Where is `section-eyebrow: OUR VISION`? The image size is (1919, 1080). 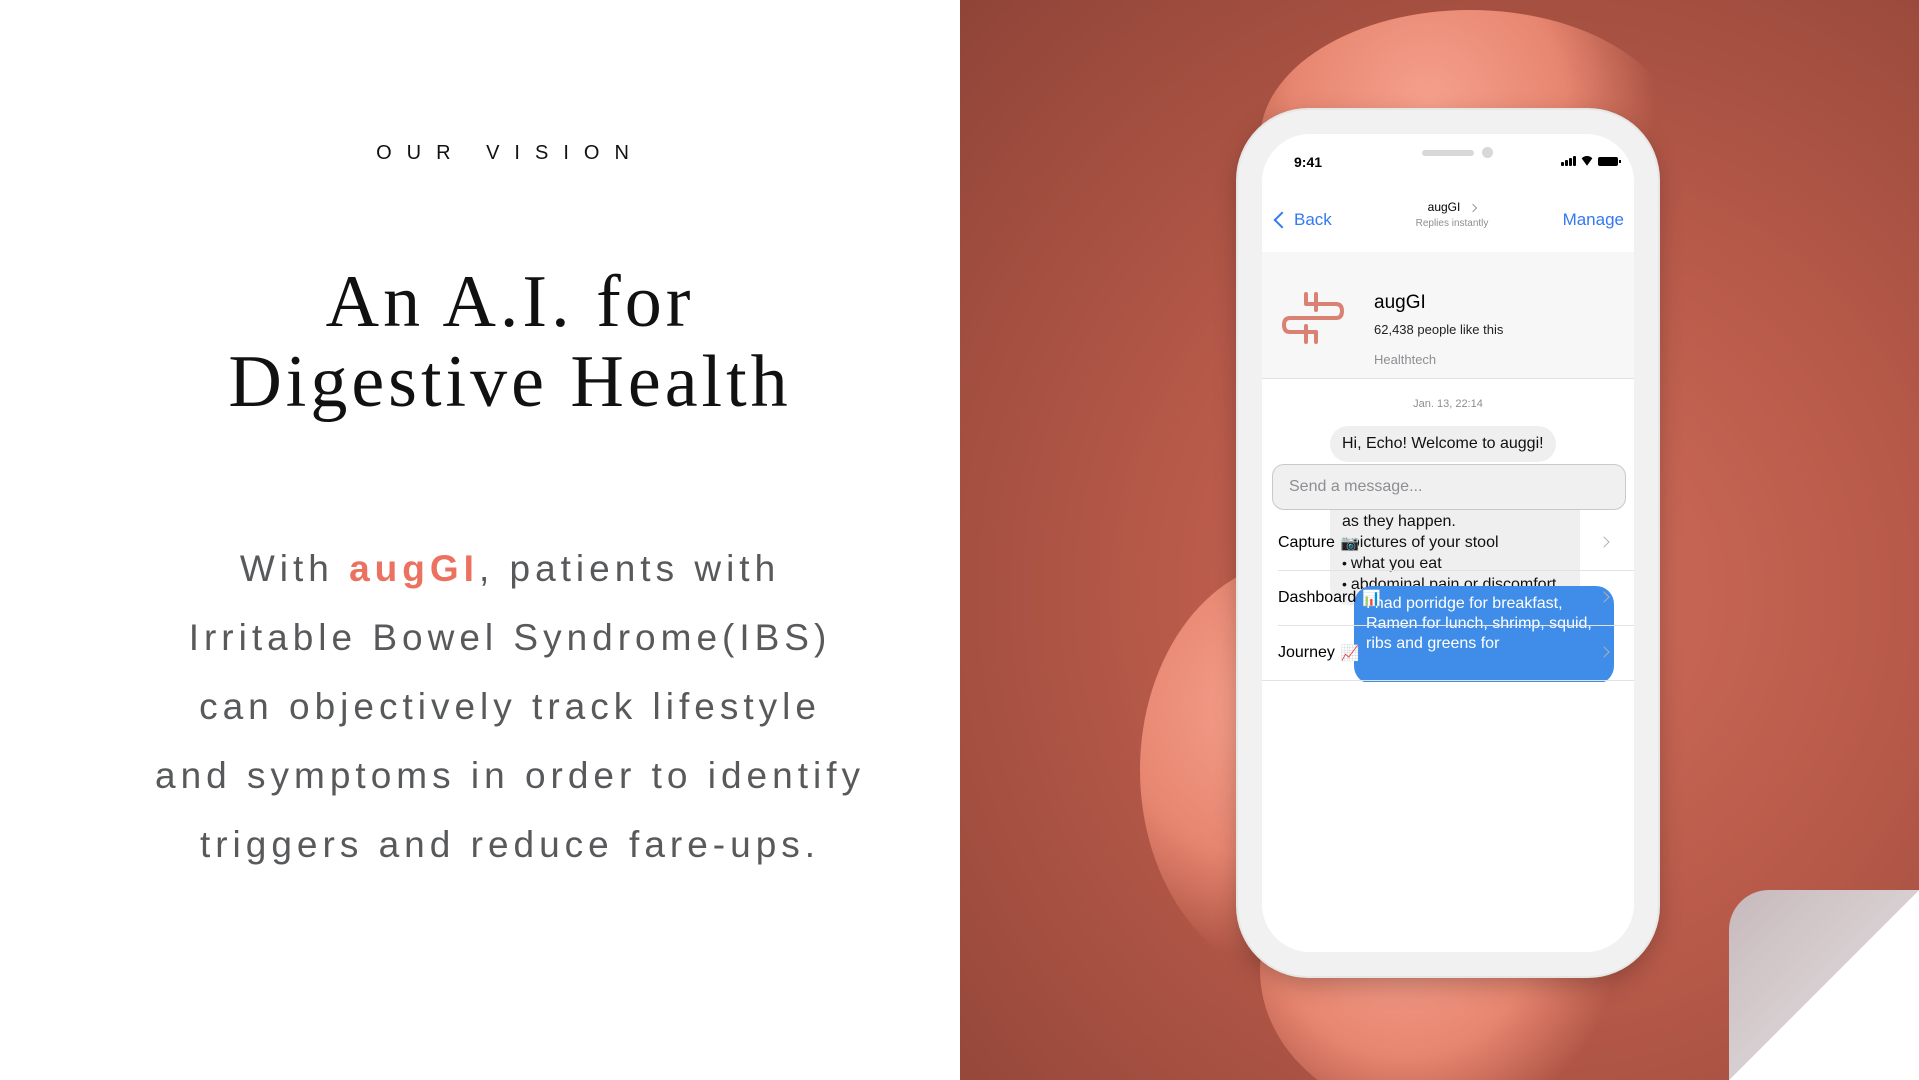
section-eyebrow: OUR VISION is located at coordinates (510, 153).